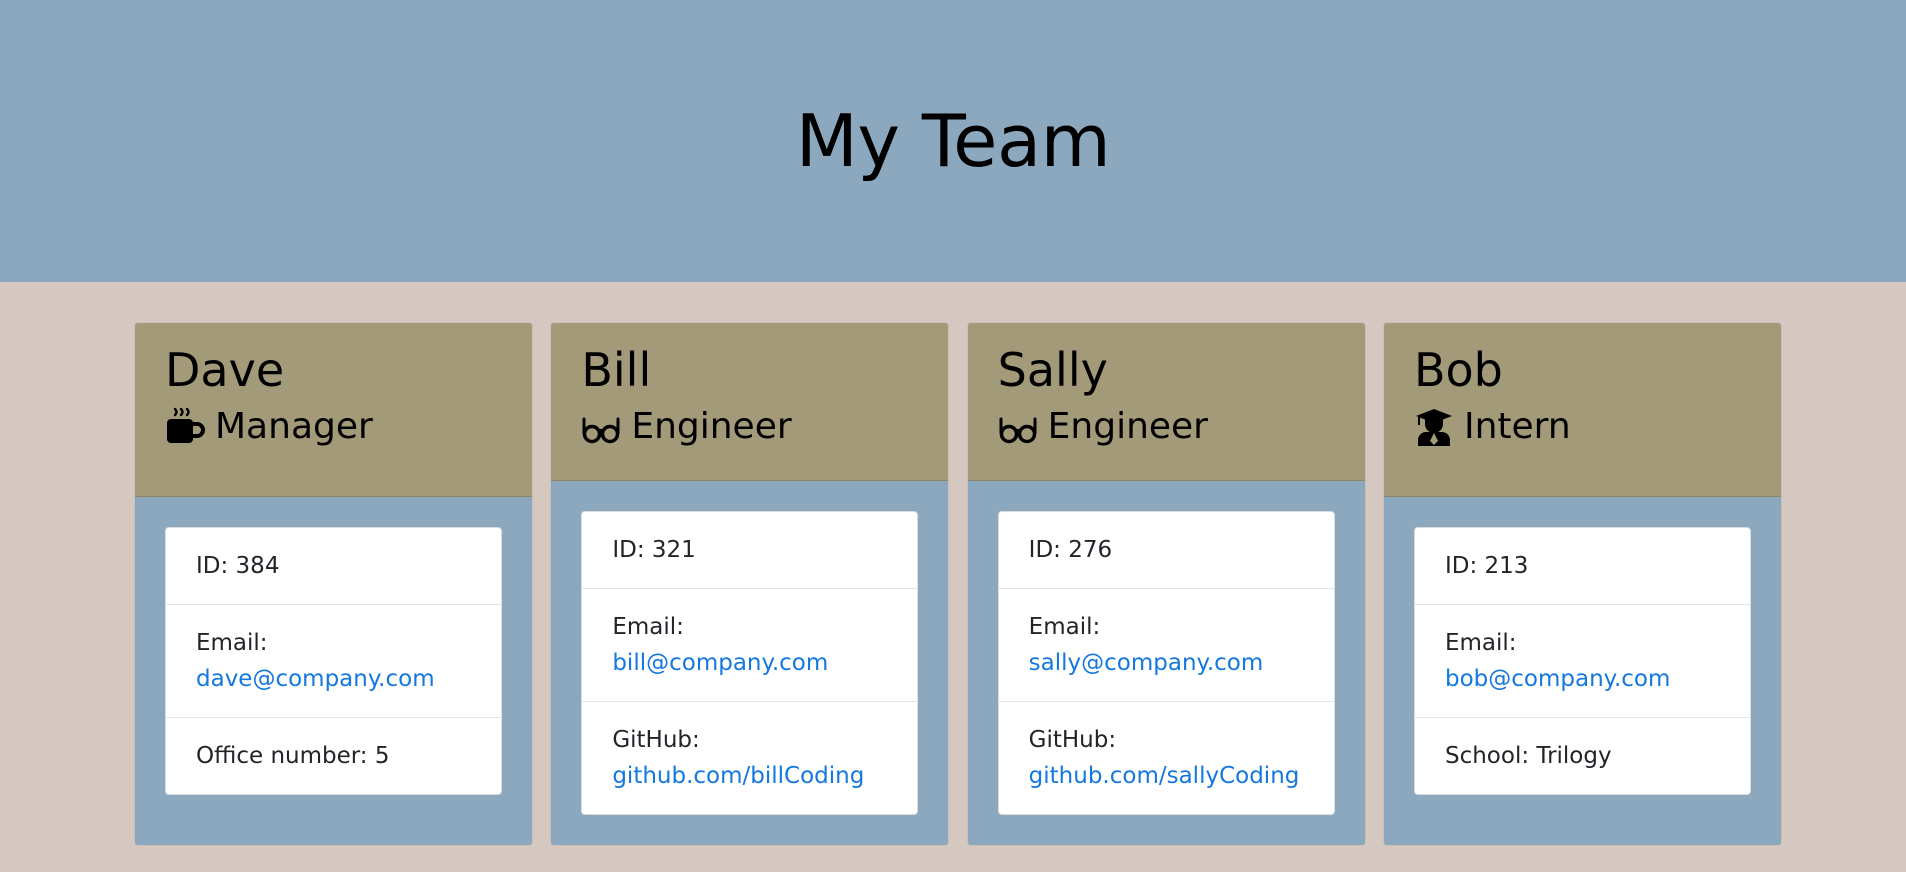 The image size is (1906, 872). What do you see at coordinates (1164, 776) in the screenshot?
I see `github-link: github.com/sallyCoding` at bounding box center [1164, 776].